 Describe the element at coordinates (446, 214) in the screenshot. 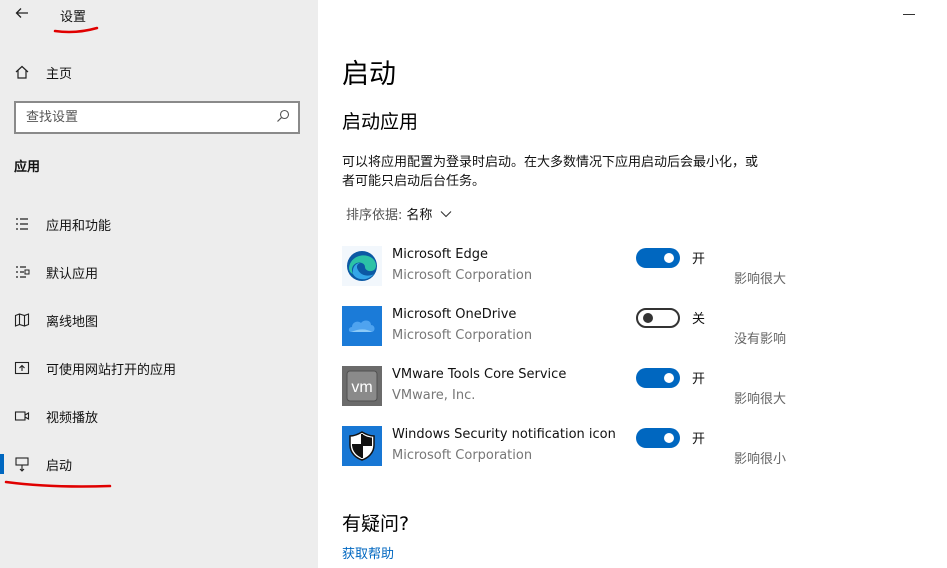

I see `chevron-down-icon` at that location.